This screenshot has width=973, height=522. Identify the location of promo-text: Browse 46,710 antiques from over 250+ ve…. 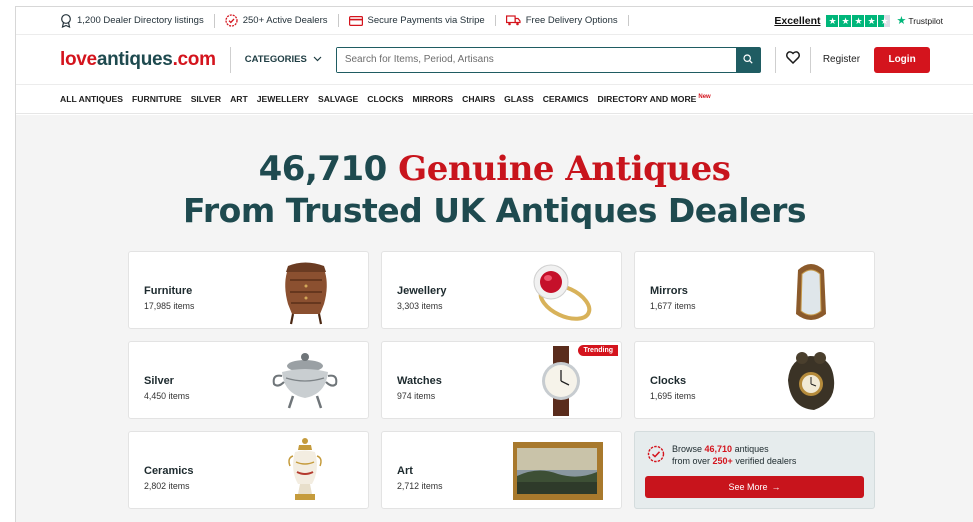
(734, 455).